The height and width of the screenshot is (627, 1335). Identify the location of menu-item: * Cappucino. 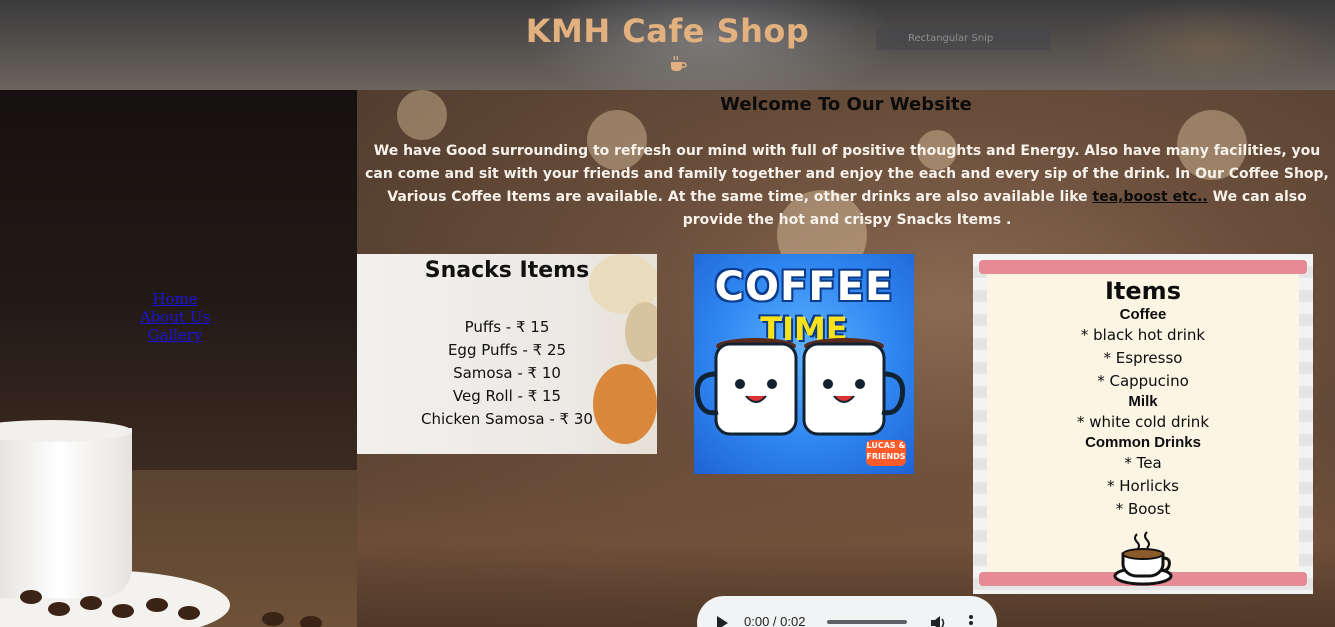
(1143, 381).